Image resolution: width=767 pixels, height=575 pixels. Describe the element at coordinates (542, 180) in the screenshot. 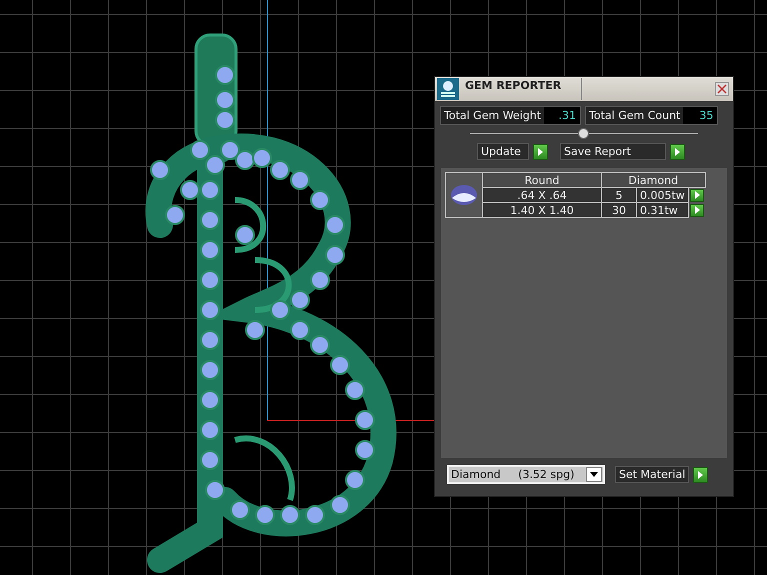

I see `column-header: Round` at that location.